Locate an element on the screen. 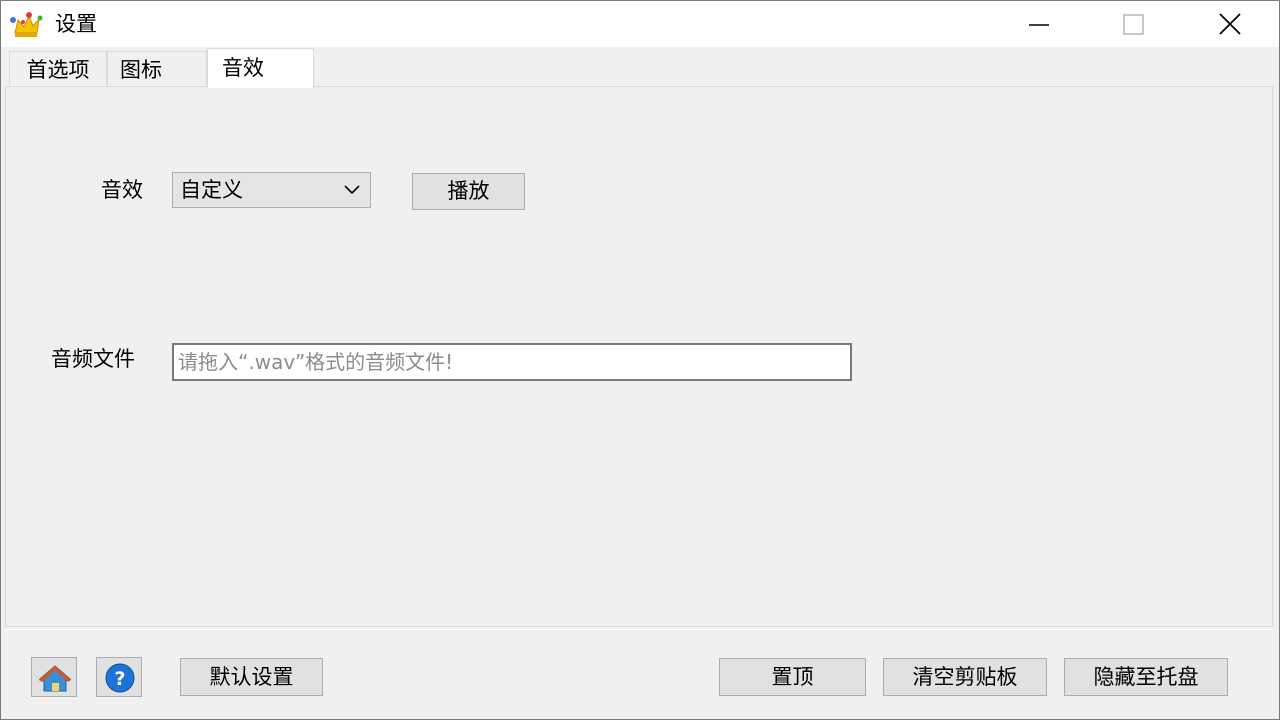 This screenshot has width=1280, height=720. audio-file-label: 音频文件 is located at coordinates (93, 359).